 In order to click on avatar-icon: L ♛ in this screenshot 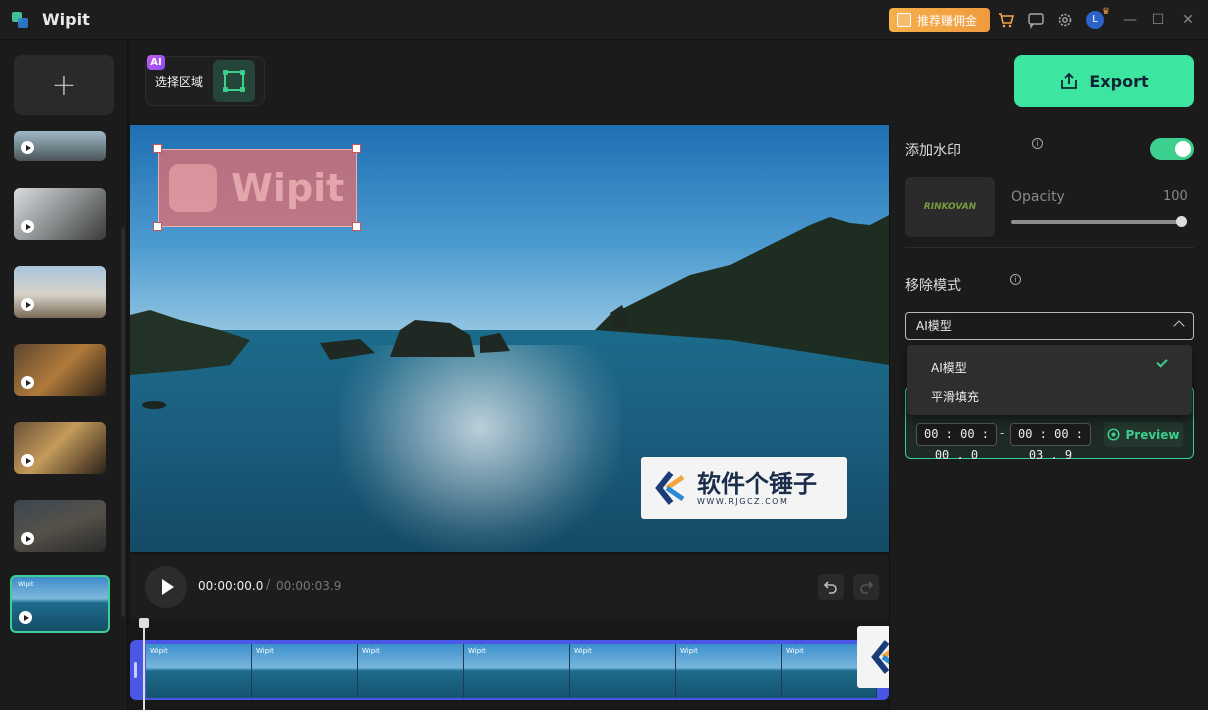, I will do `click(1097, 18)`.